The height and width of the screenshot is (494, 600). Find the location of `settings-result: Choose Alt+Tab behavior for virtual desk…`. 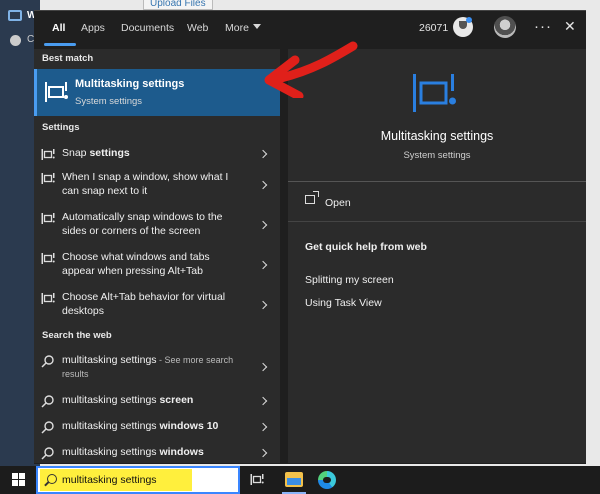

settings-result: Choose Alt+Tab behavior for virtual desk… is located at coordinates (157, 306).